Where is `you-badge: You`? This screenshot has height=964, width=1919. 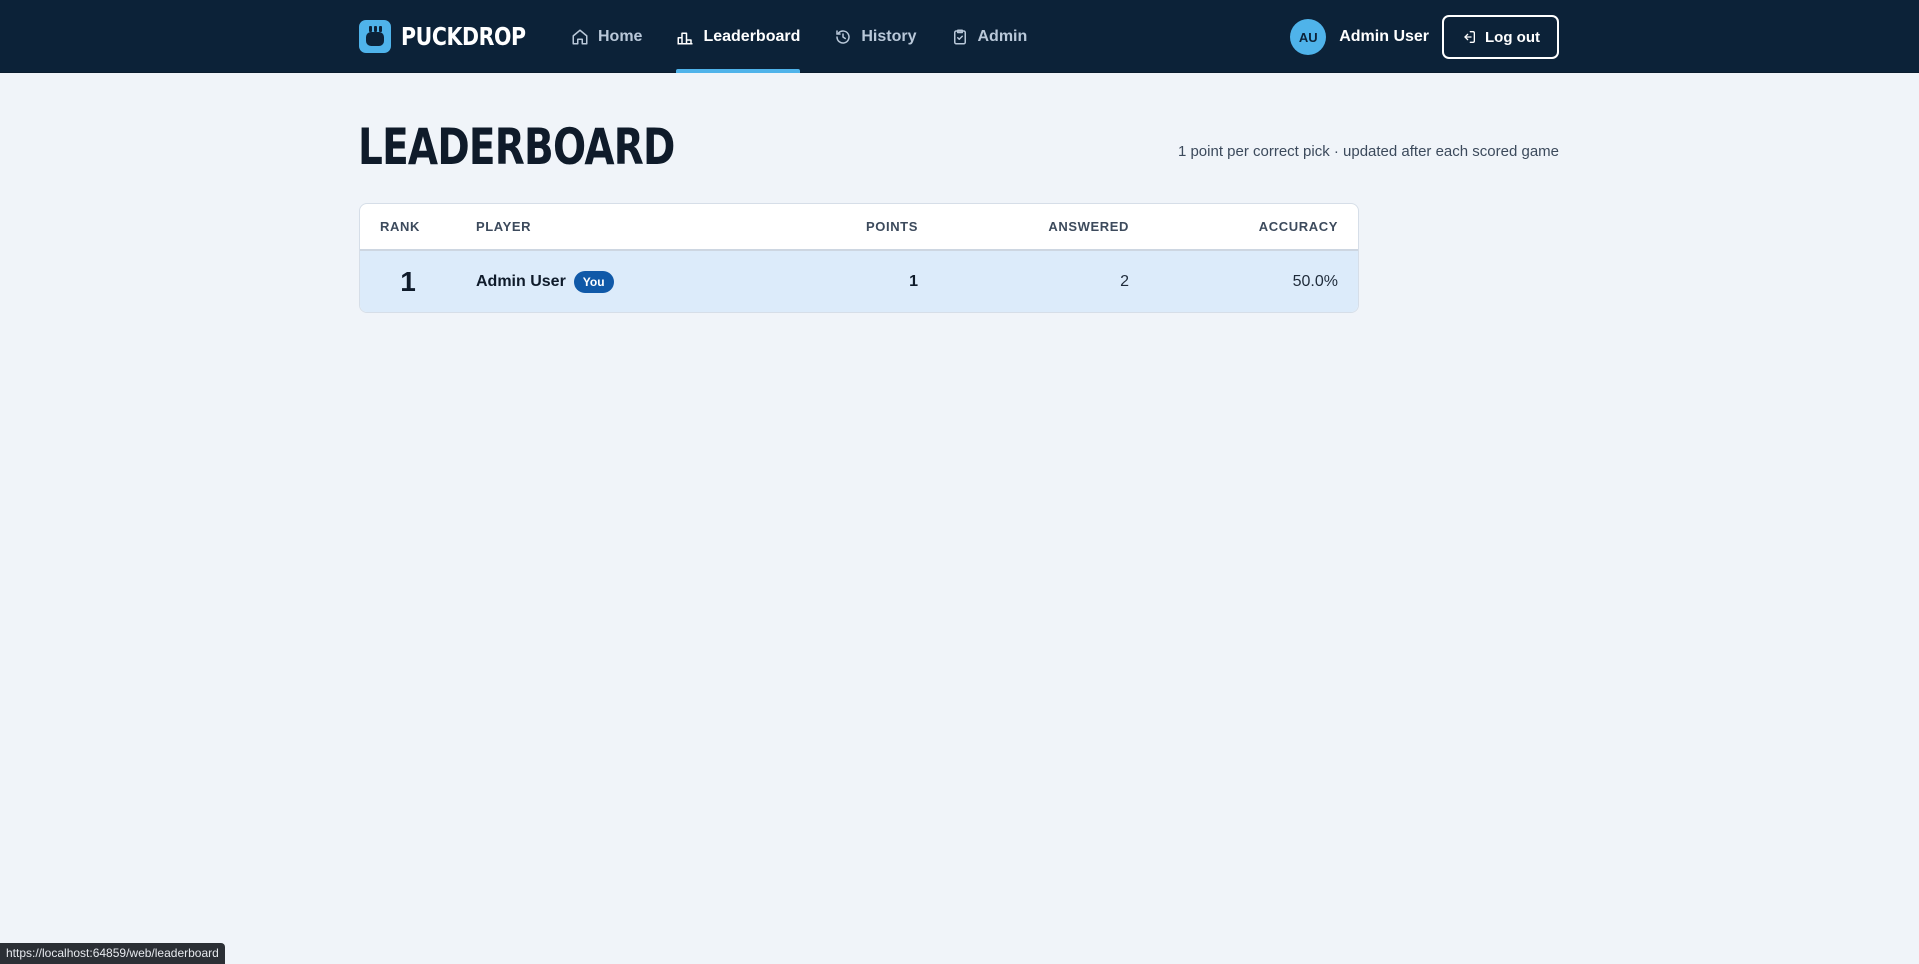
you-badge: You is located at coordinates (593, 281).